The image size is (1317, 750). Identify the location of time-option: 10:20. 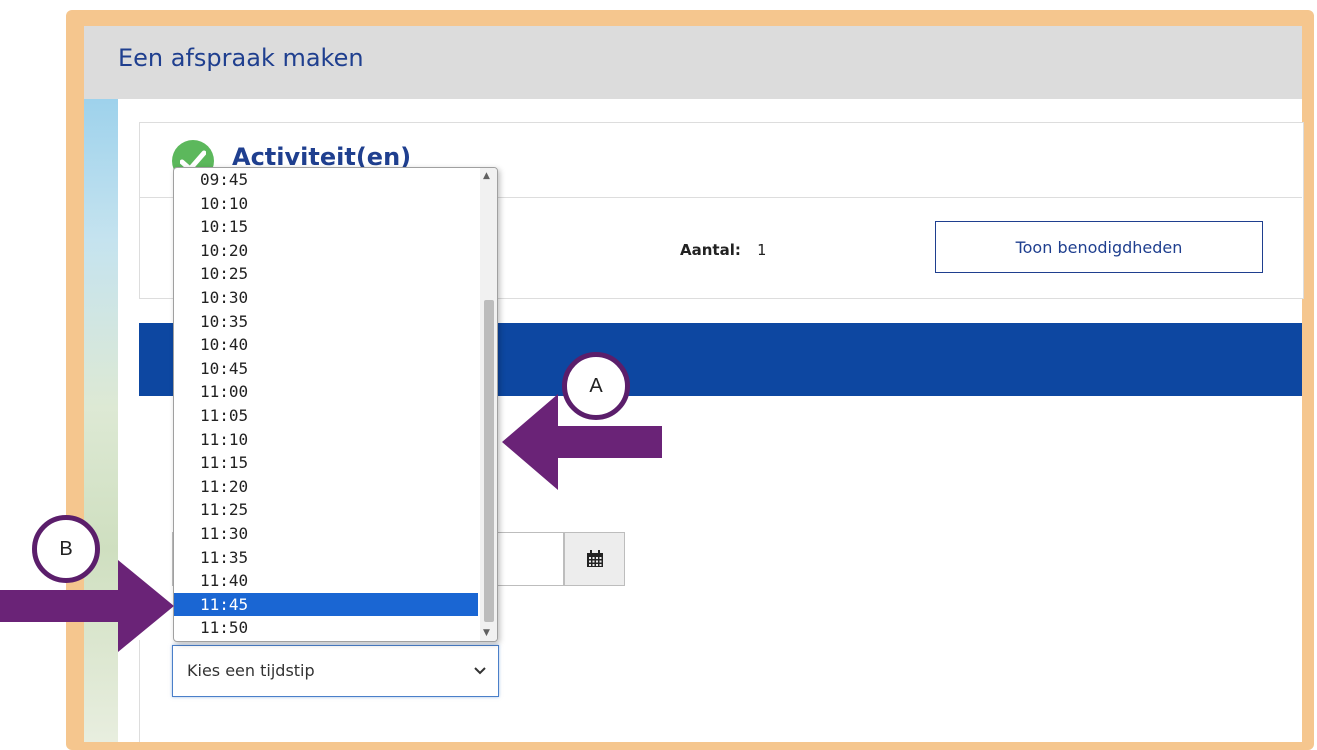
(326, 251).